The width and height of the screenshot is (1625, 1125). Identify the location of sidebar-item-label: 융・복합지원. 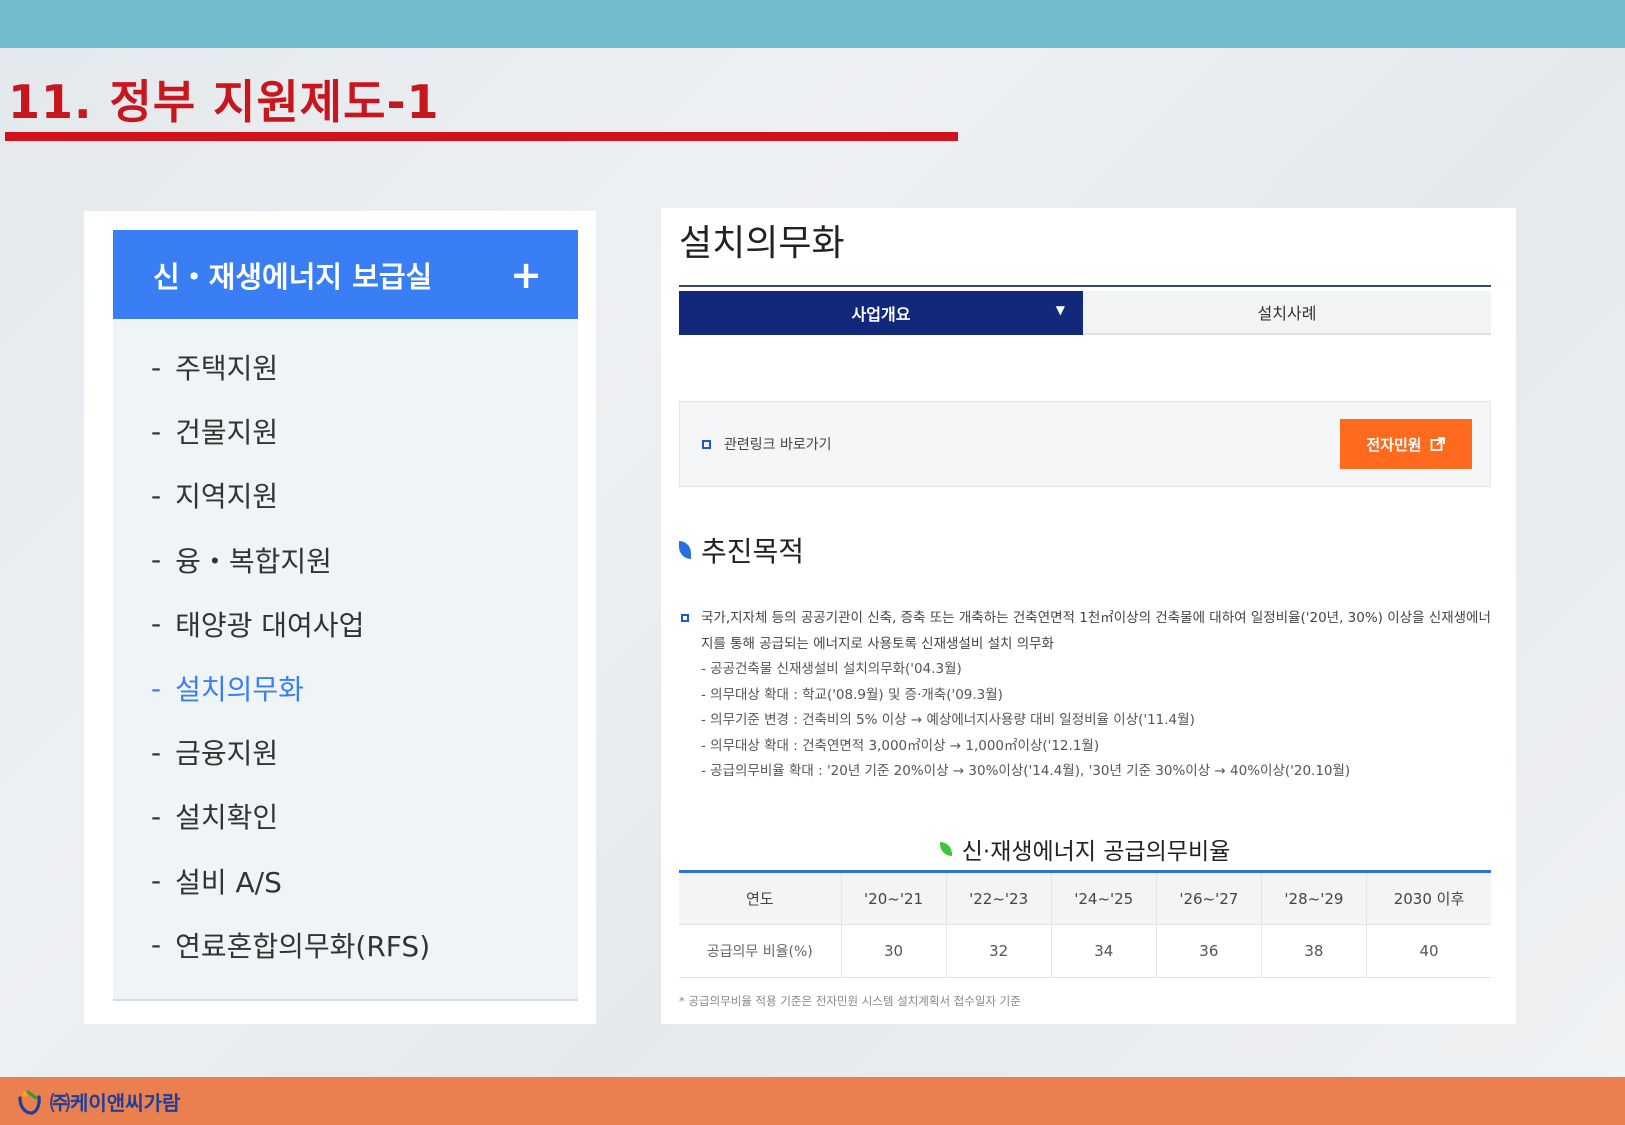
(253, 561).